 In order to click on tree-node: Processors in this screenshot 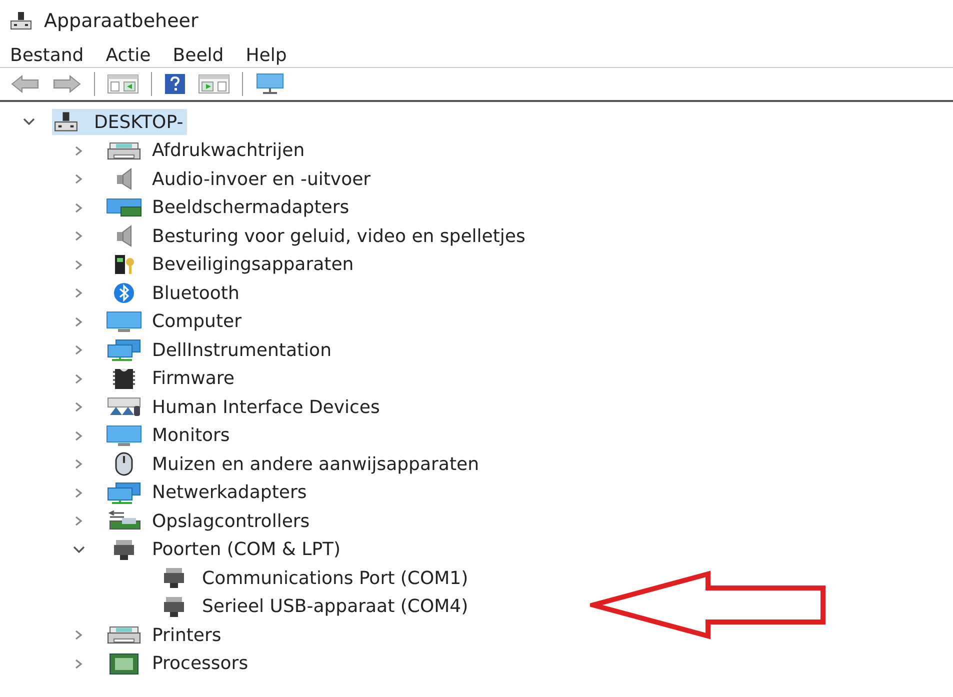, I will do `click(176, 663)`.